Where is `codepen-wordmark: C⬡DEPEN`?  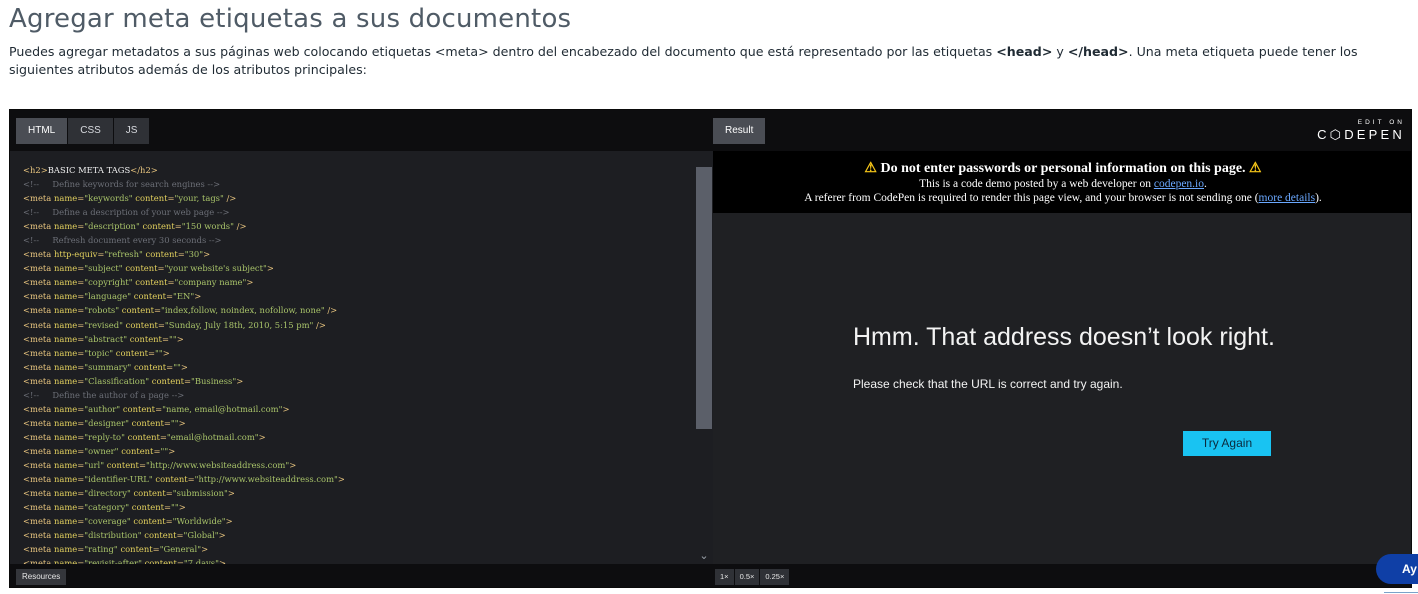 codepen-wordmark: C⬡DEPEN is located at coordinates (1361, 134).